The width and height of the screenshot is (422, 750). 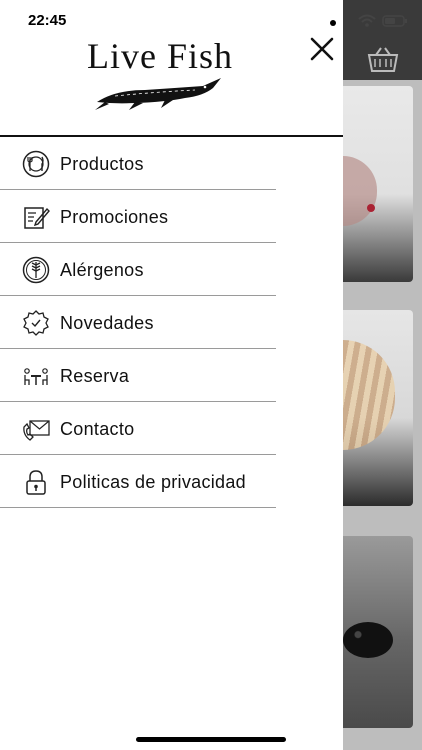 I want to click on battery-icon, so click(x=394, y=21).